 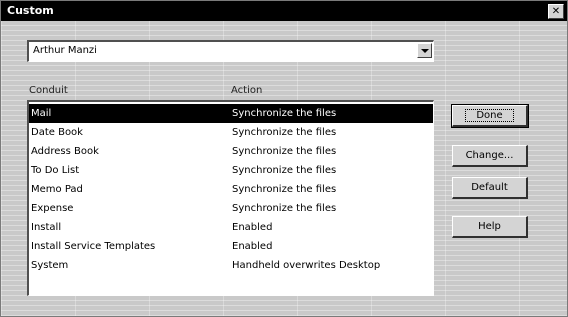 What do you see at coordinates (231, 227) in the screenshot?
I see `list-item: Install Enabled` at bounding box center [231, 227].